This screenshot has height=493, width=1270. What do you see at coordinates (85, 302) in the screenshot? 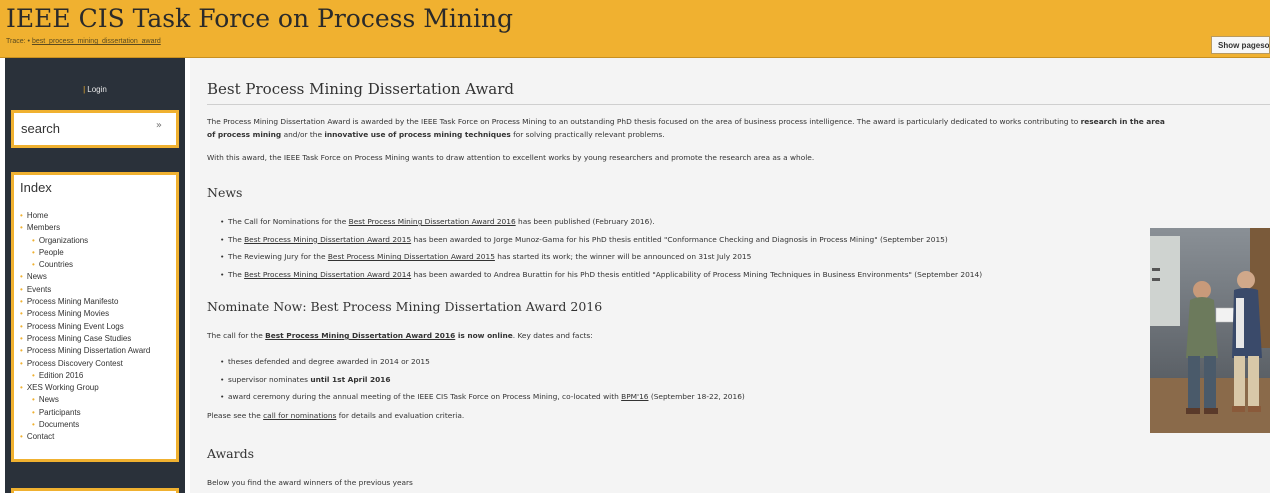
I see `index-item-manifesto: • Process Mining Manifesto` at bounding box center [85, 302].